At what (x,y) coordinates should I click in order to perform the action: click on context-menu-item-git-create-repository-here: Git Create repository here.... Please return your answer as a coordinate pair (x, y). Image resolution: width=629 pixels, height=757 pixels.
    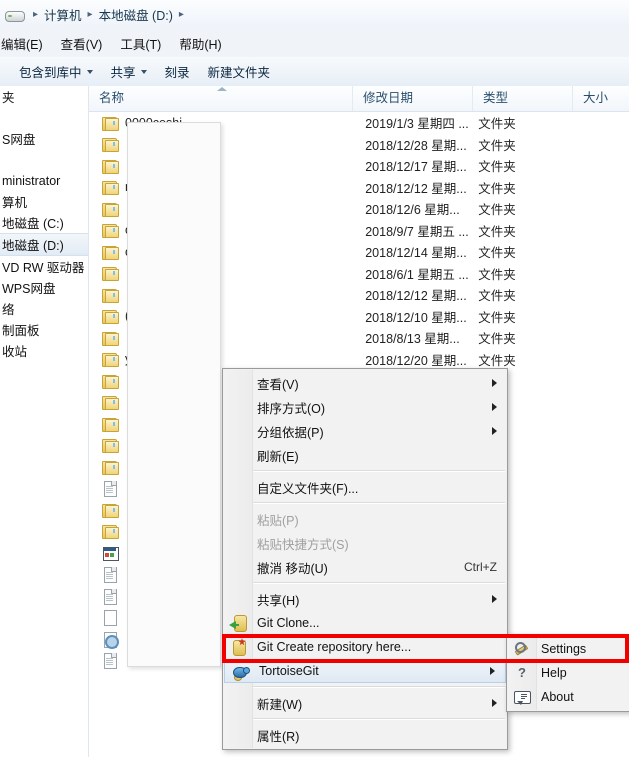
    Looking at the image, I should click on (365, 647).